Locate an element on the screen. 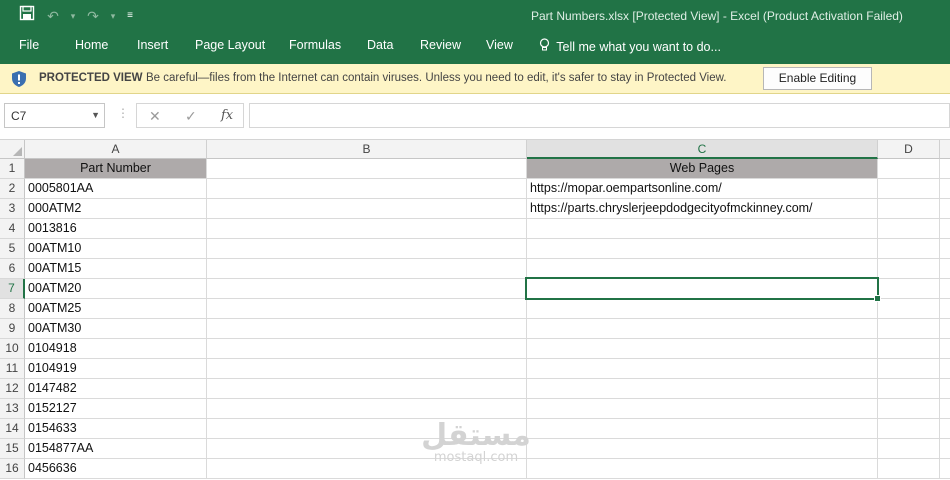  cell-a: 0104919 is located at coordinates (116, 369).